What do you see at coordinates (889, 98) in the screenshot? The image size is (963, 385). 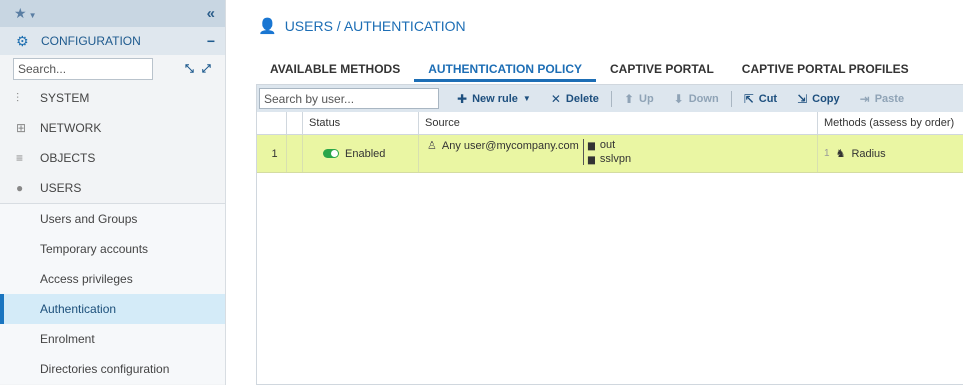 I see `paste-label: Paste` at bounding box center [889, 98].